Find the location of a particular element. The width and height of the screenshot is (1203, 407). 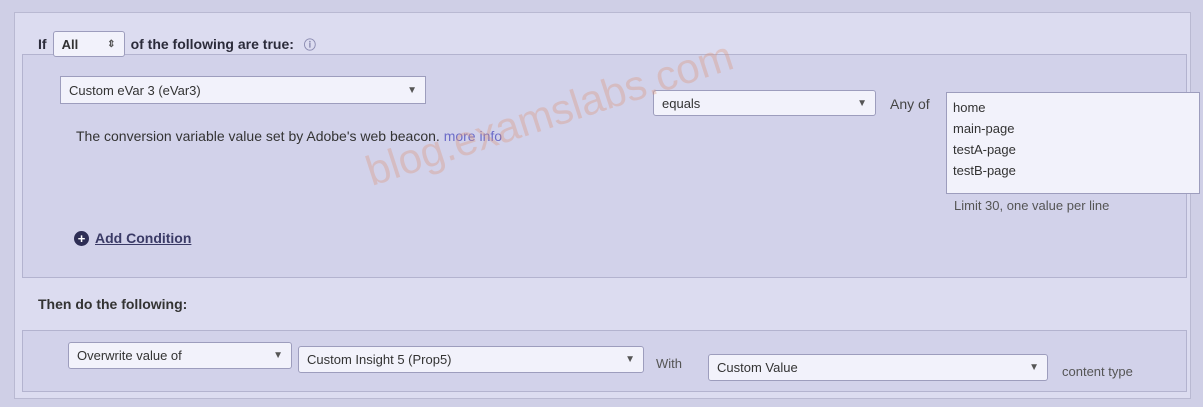

value-line: main-page is located at coordinates (984, 128).